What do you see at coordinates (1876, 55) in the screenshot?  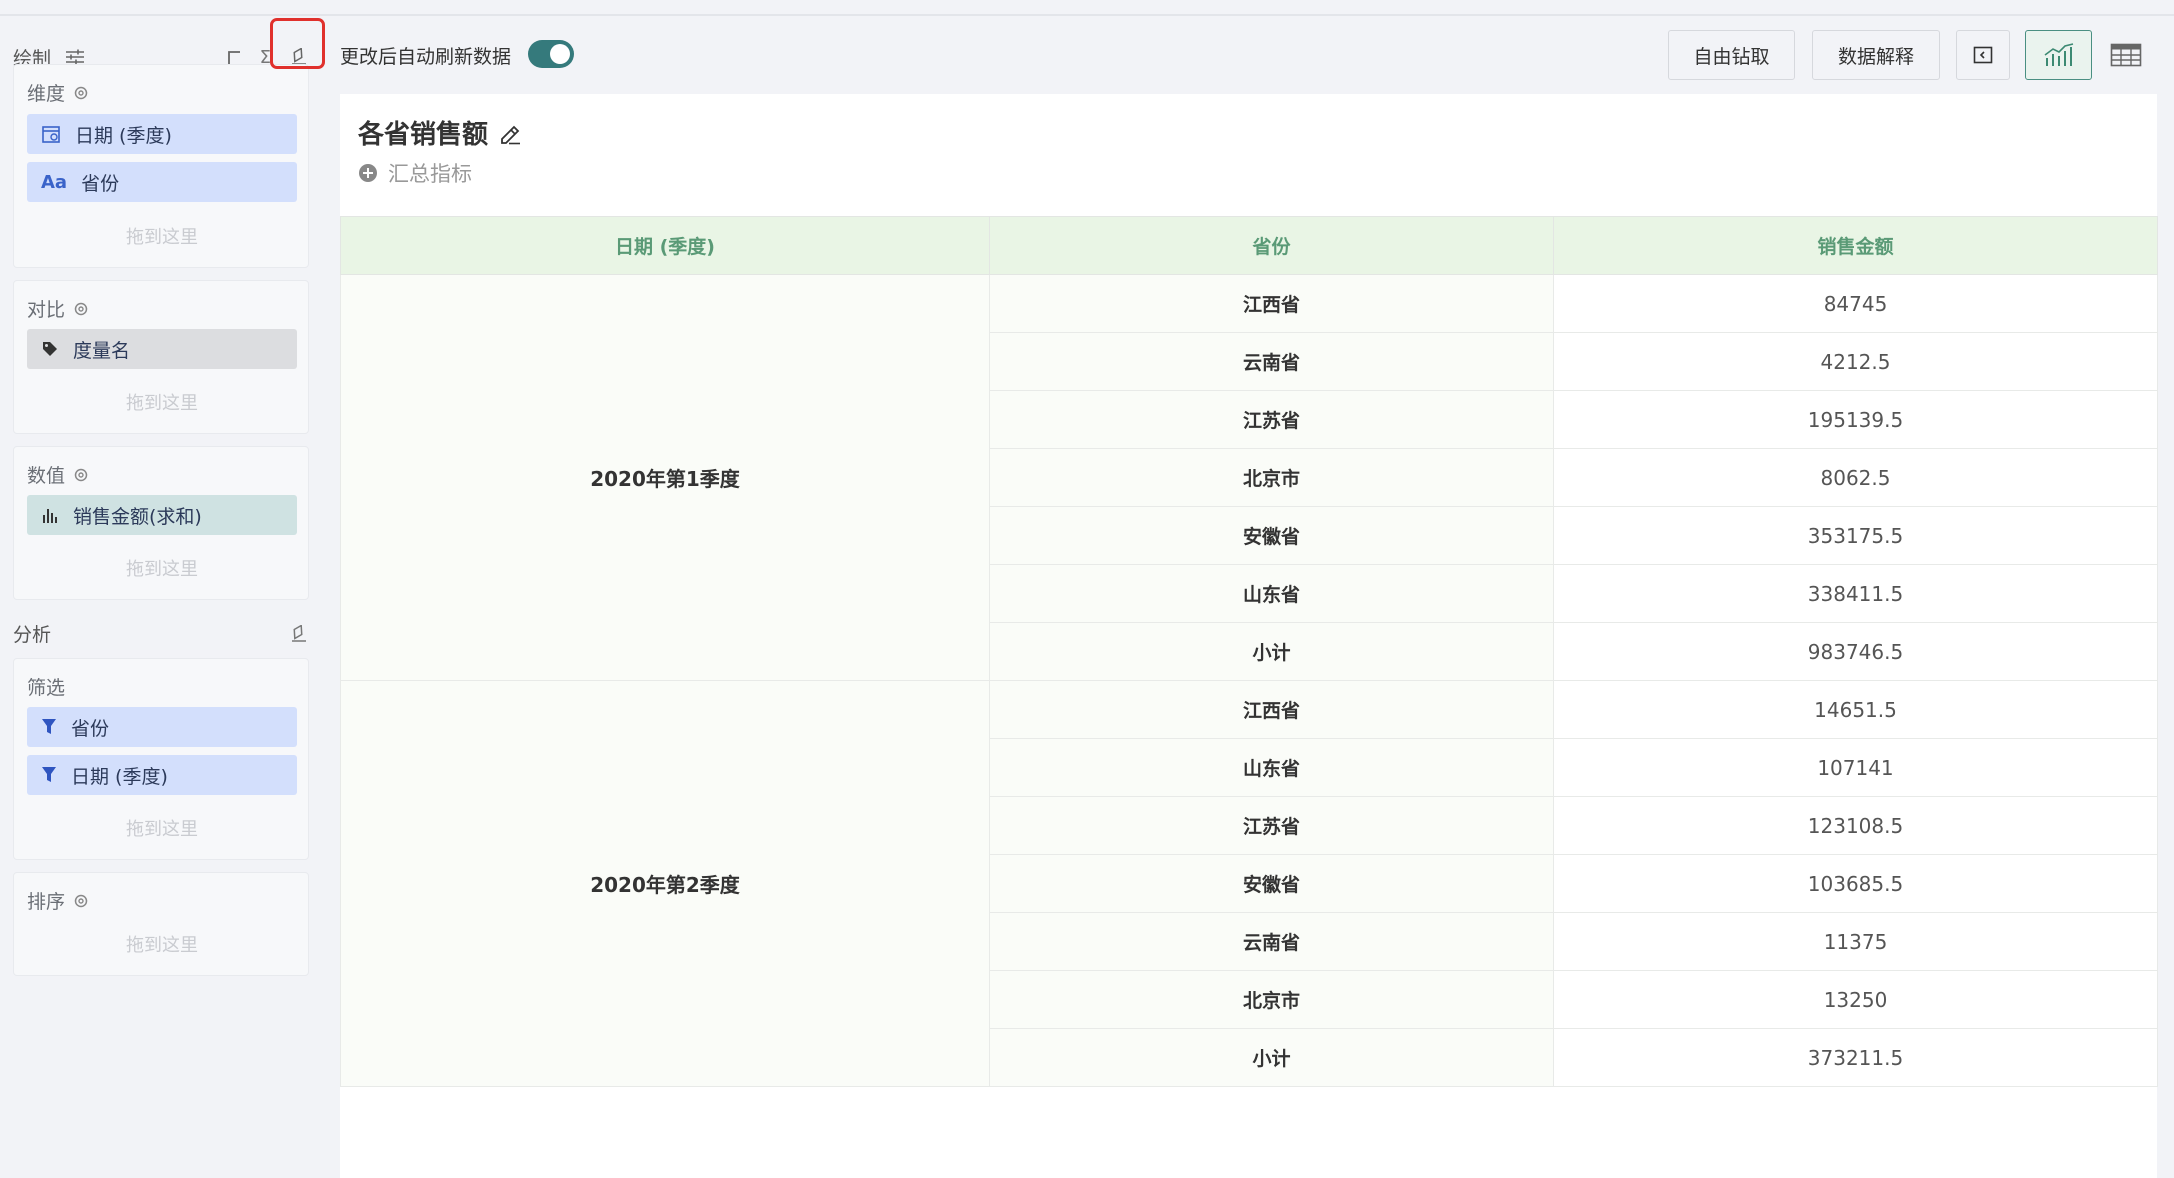 I see `explain-button: 数据解释` at bounding box center [1876, 55].